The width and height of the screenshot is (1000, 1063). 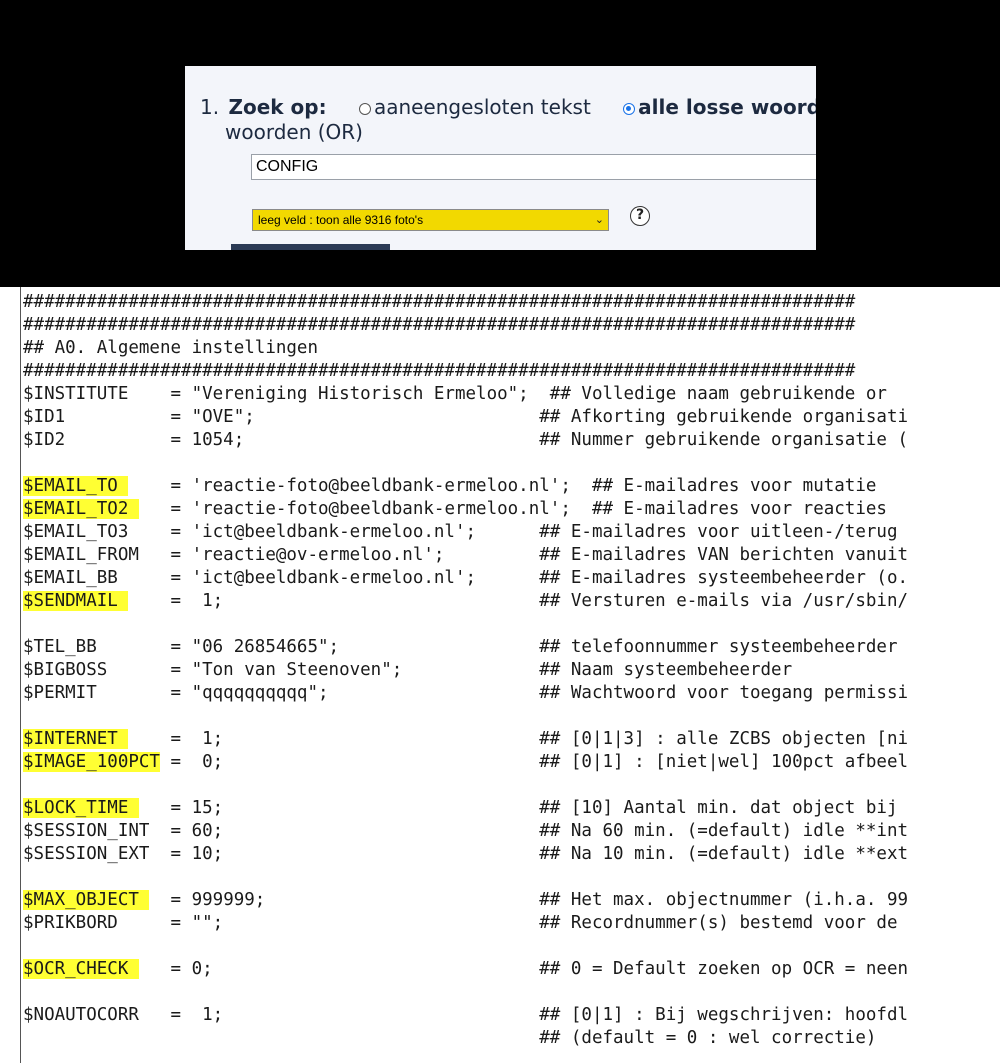 I want to click on search-button, so click(x=310, y=247).